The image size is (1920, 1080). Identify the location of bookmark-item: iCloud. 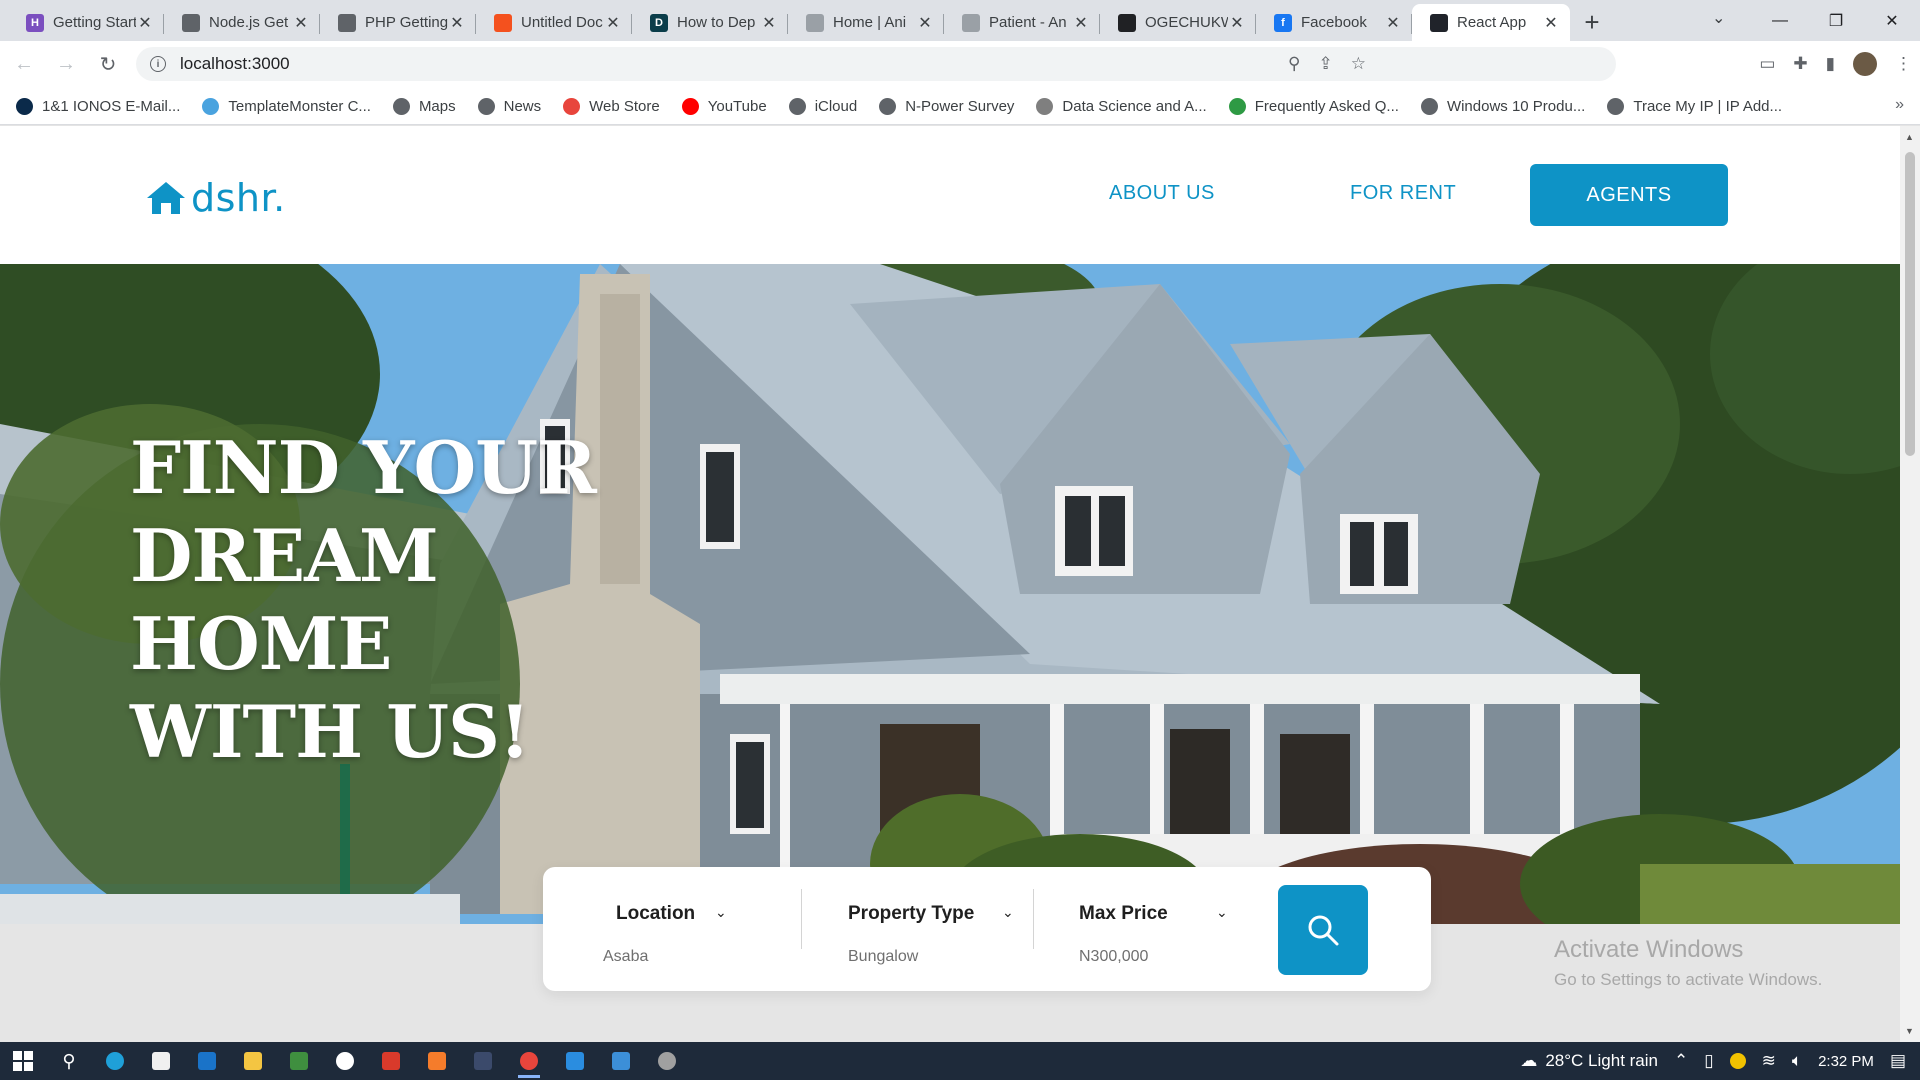
(822, 106).